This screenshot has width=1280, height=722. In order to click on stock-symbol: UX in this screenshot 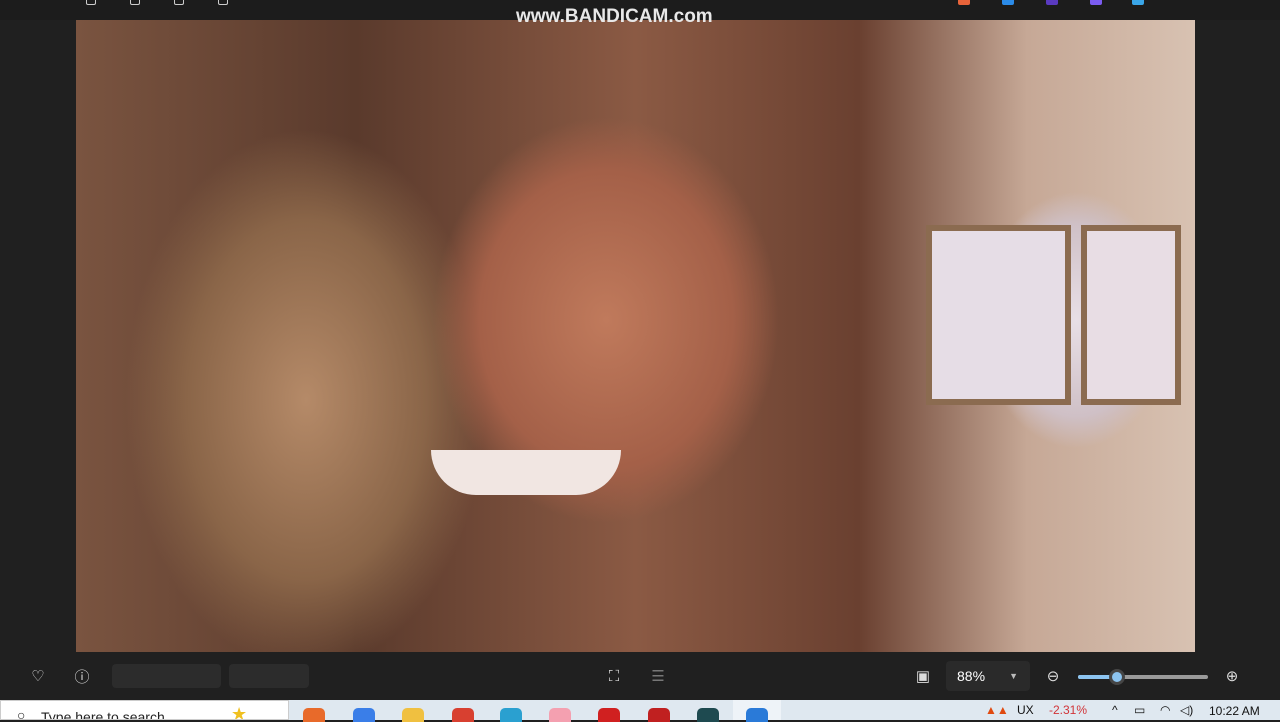, I will do `click(1025, 710)`.